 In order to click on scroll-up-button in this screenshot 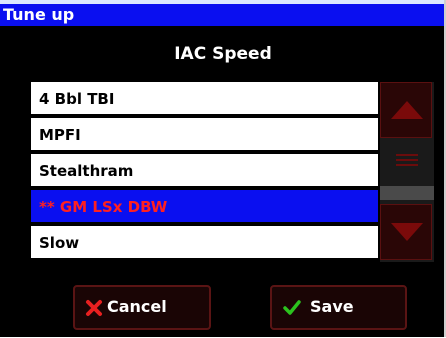, I will do `click(406, 110)`.